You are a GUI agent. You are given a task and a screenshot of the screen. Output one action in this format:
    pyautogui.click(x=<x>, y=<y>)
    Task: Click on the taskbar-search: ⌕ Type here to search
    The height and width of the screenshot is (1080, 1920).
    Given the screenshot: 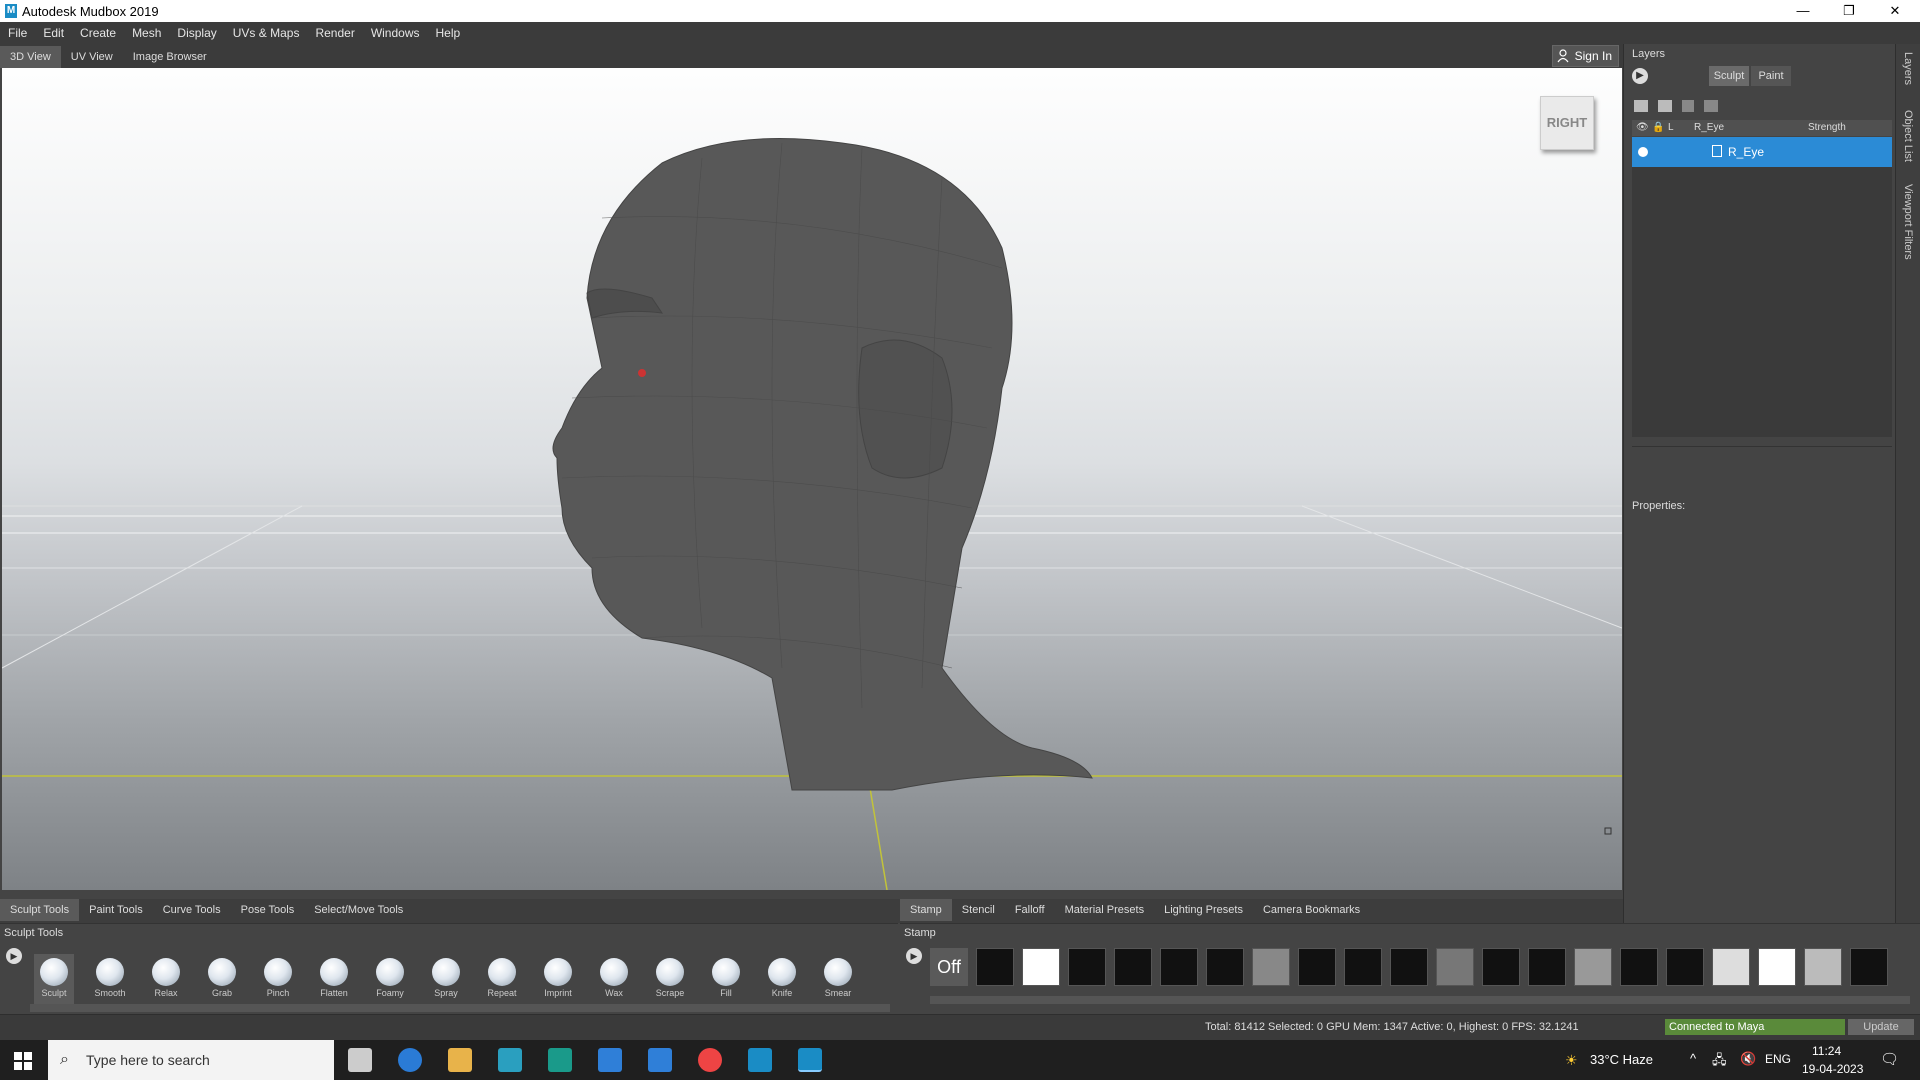 What is the action you would take?
    pyautogui.click(x=191, y=1060)
    